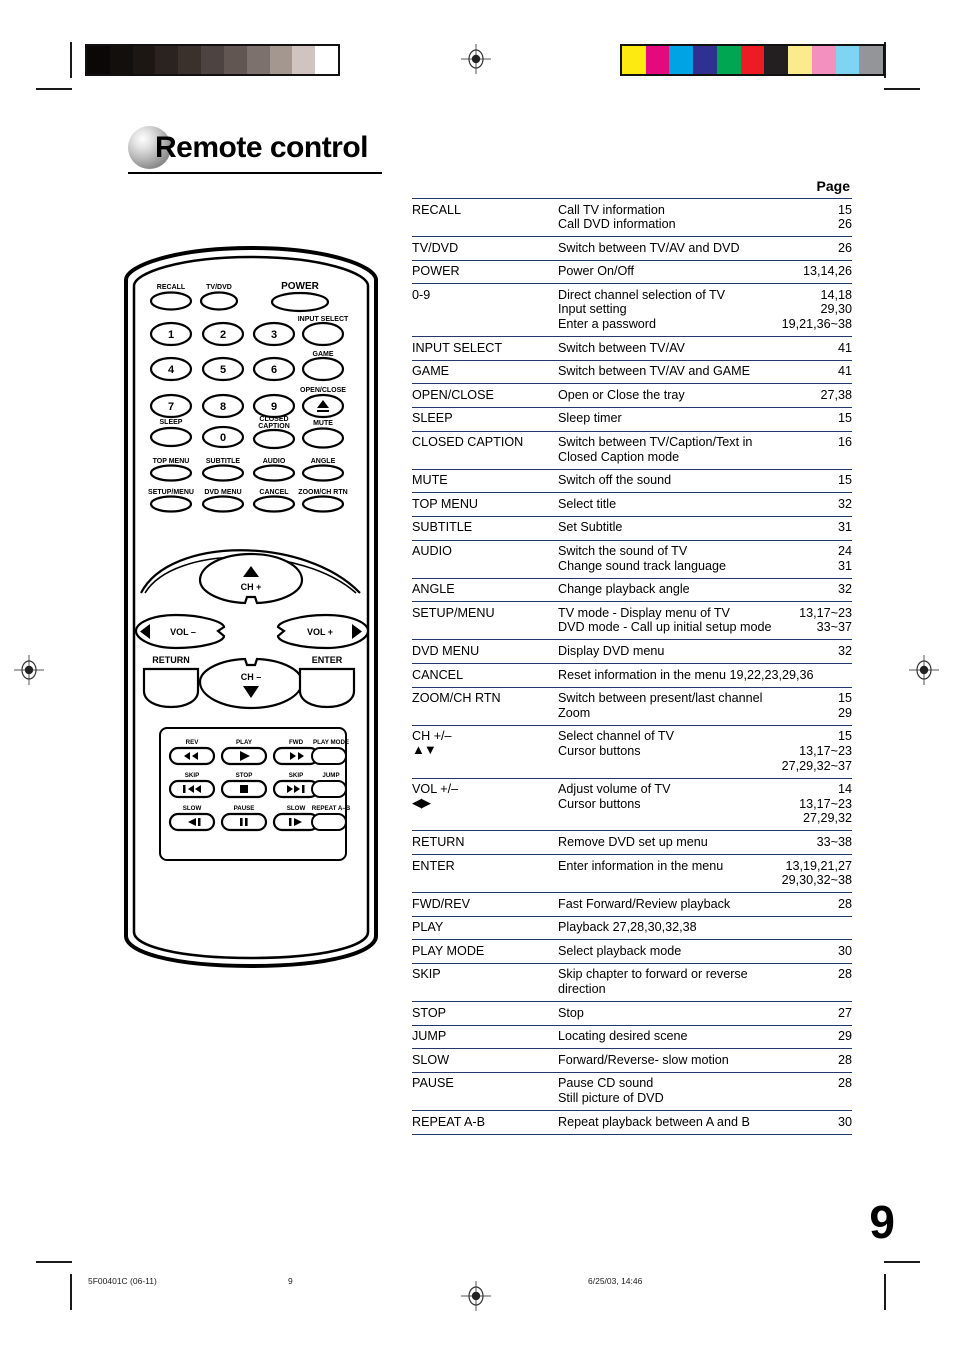 This screenshot has height=1351, width=954. Describe the element at coordinates (251, 587) in the screenshot. I see `remote-label-ch-up: CH +` at that location.